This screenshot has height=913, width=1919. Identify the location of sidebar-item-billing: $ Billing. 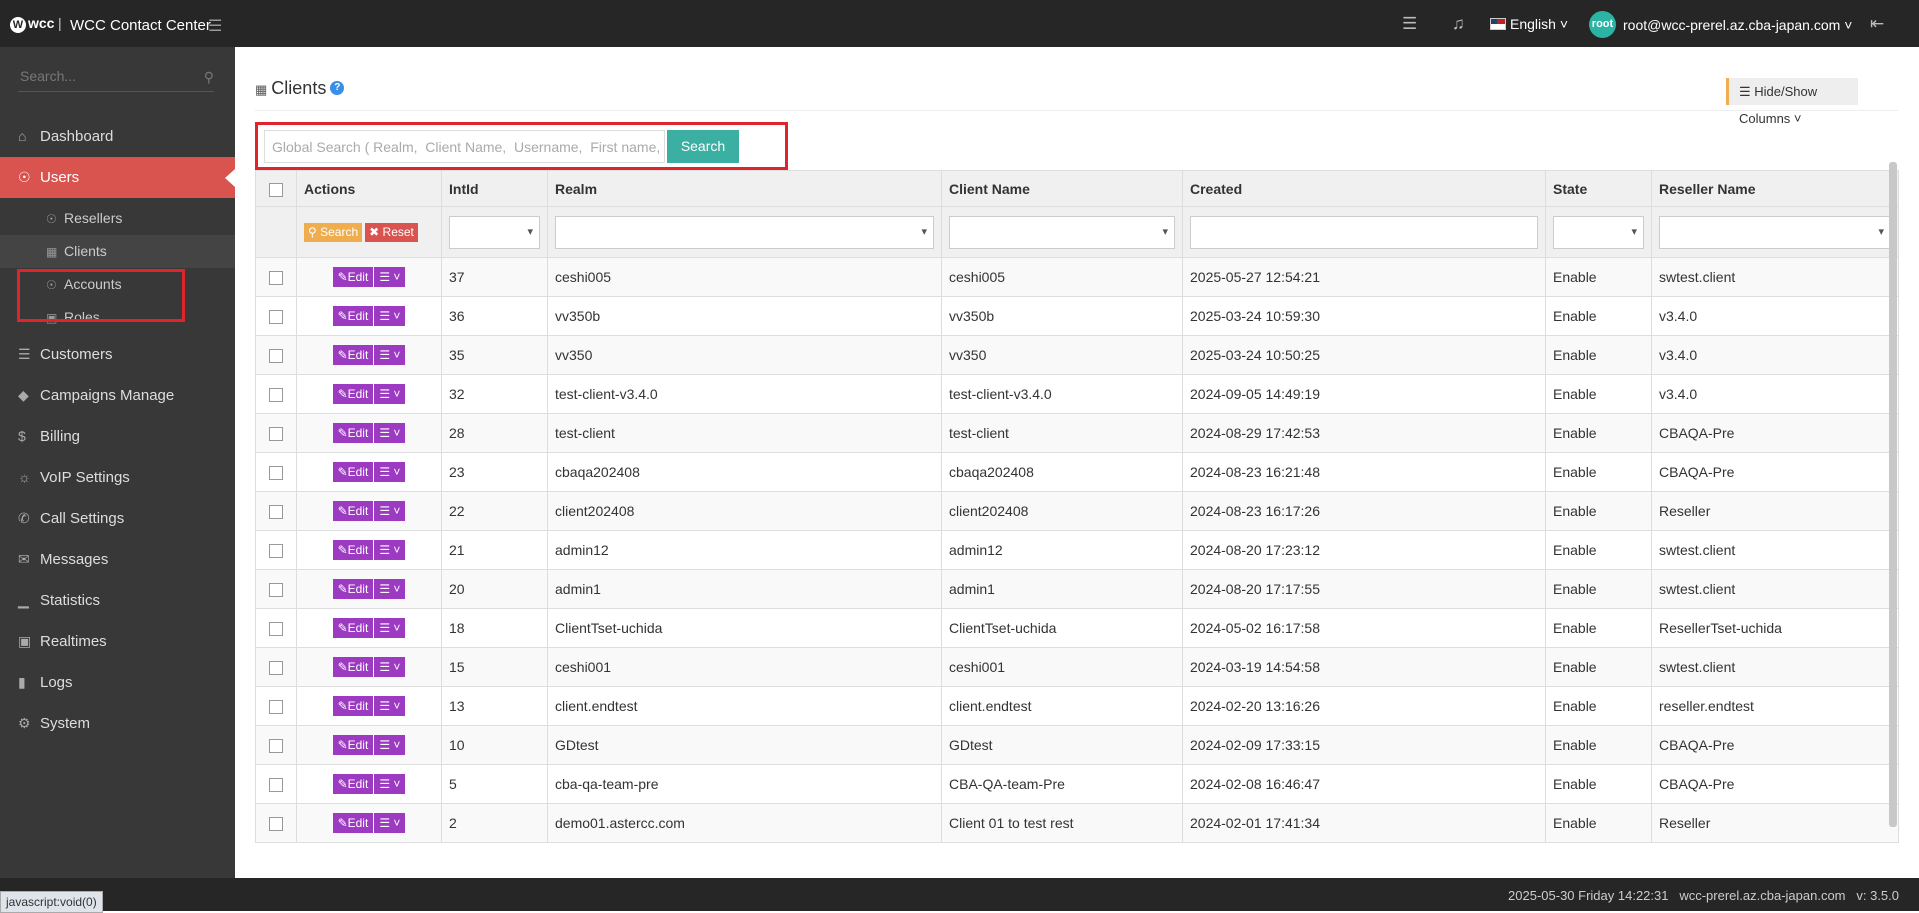
(117, 436).